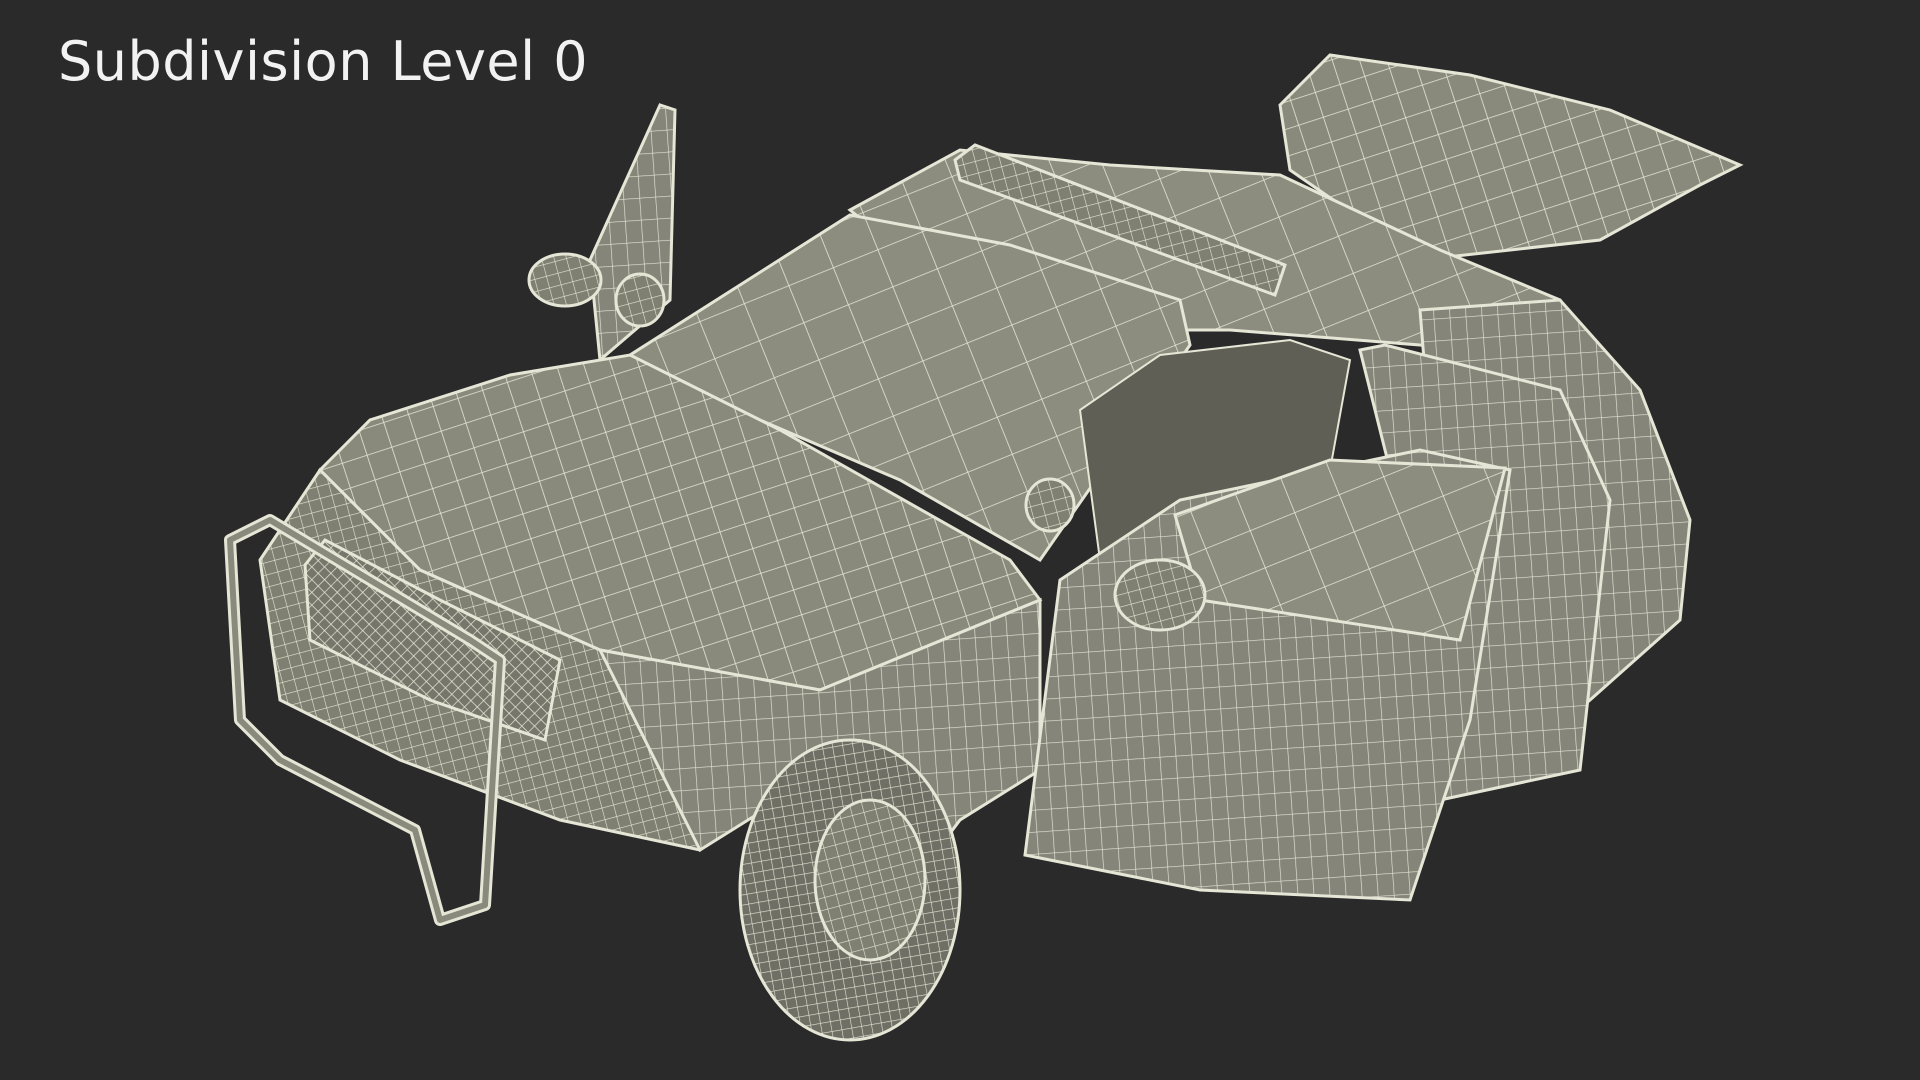 This screenshot has width=1920, height=1080. I want to click on caption-title: Subdivision Level 0, so click(323, 61).